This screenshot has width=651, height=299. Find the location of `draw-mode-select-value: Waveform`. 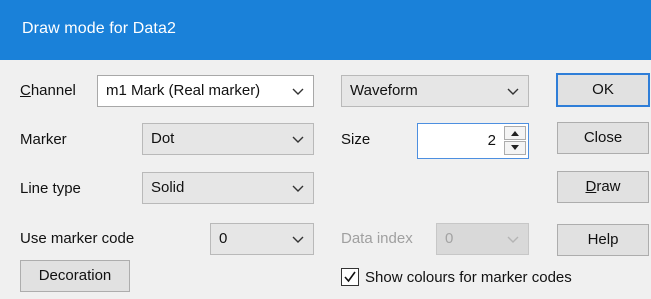

draw-mode-select-value: Waveform is located at coordinates (384, 90).